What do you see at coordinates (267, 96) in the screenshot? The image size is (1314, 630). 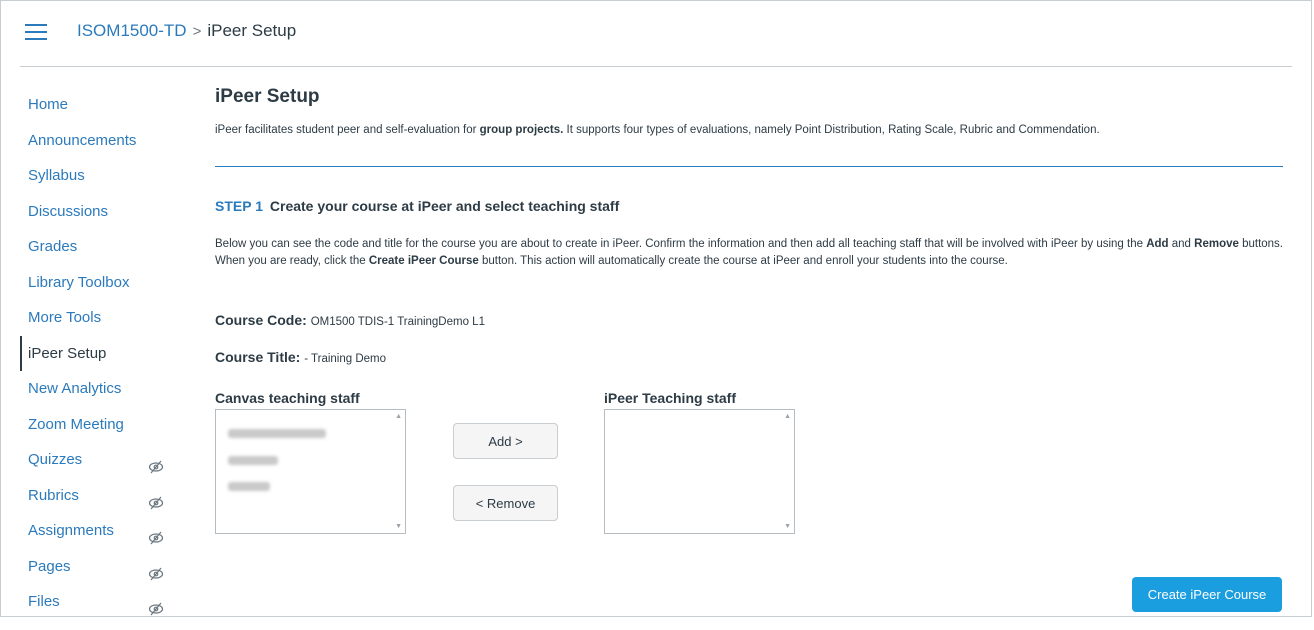 I see `page-title: iPeer Setup` at bounding box center [267, 96].